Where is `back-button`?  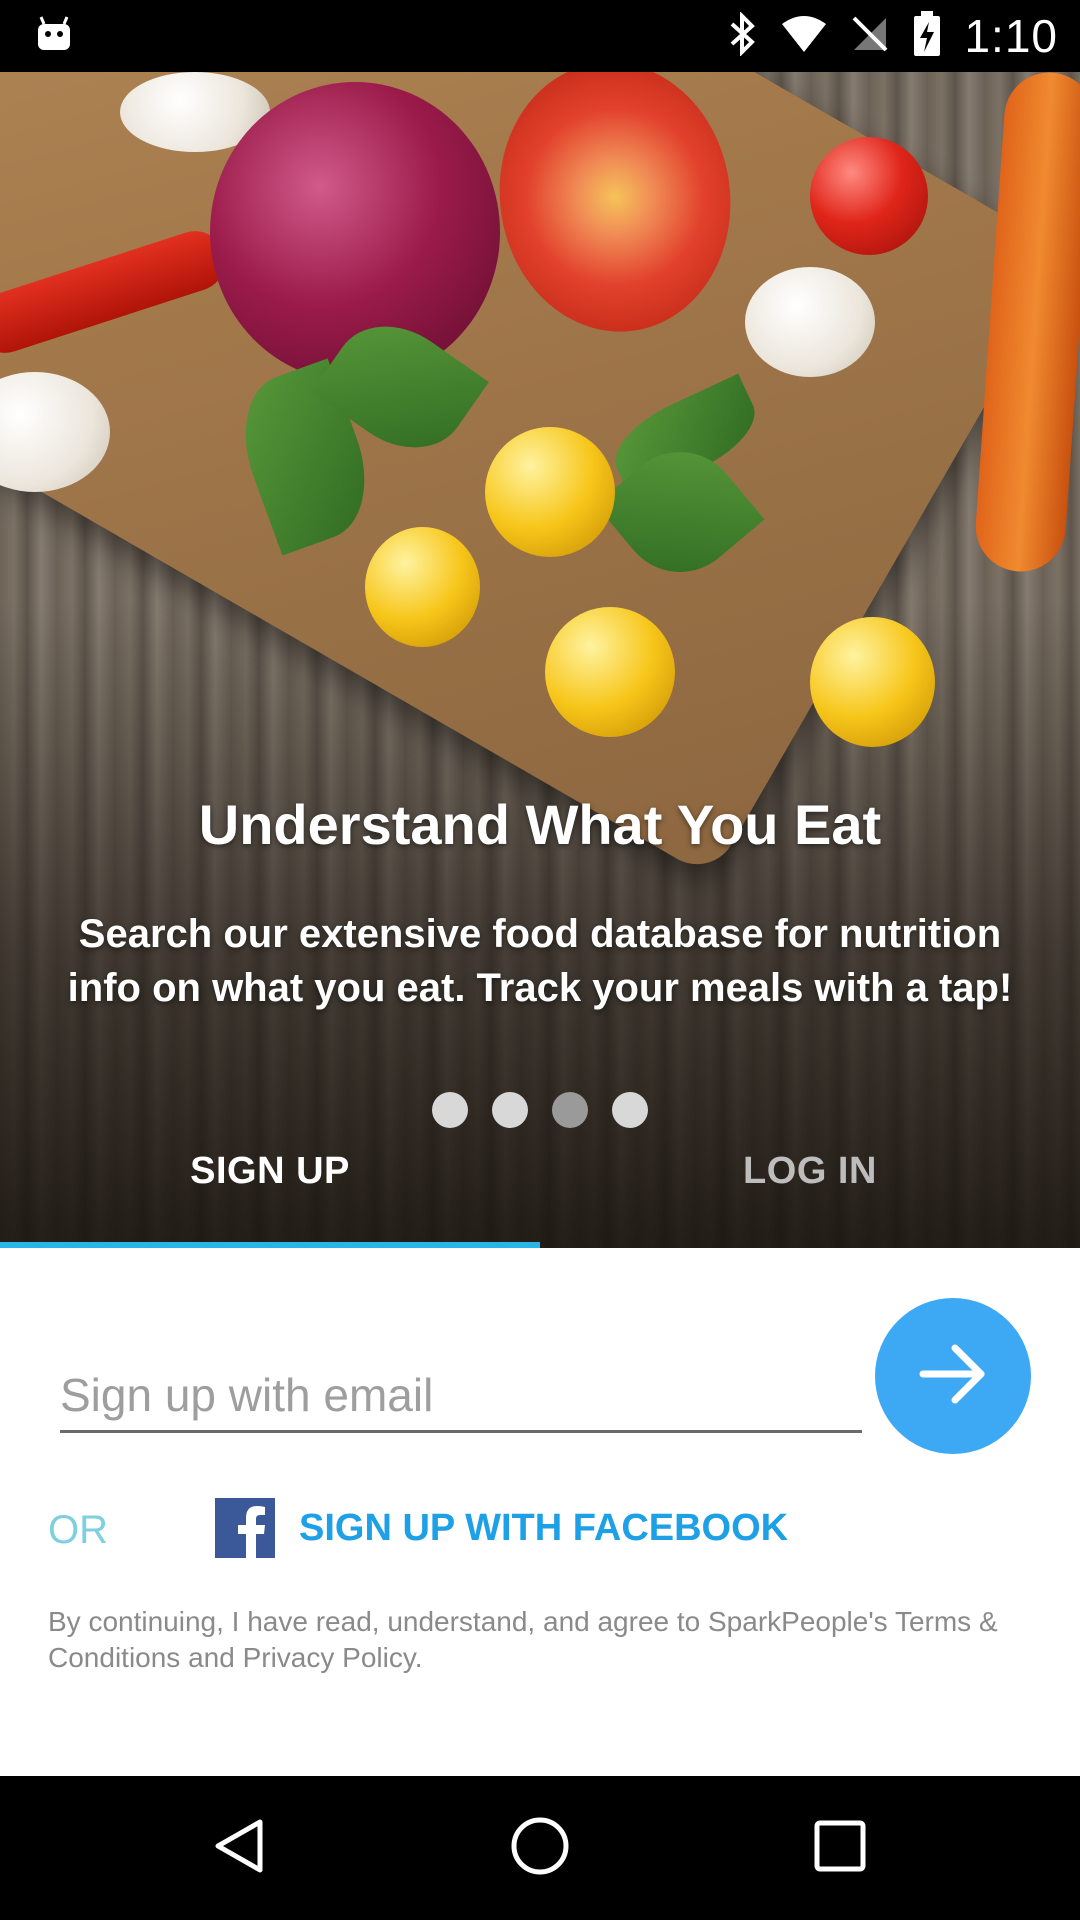
back-button is located at coordinates (240, 1848).